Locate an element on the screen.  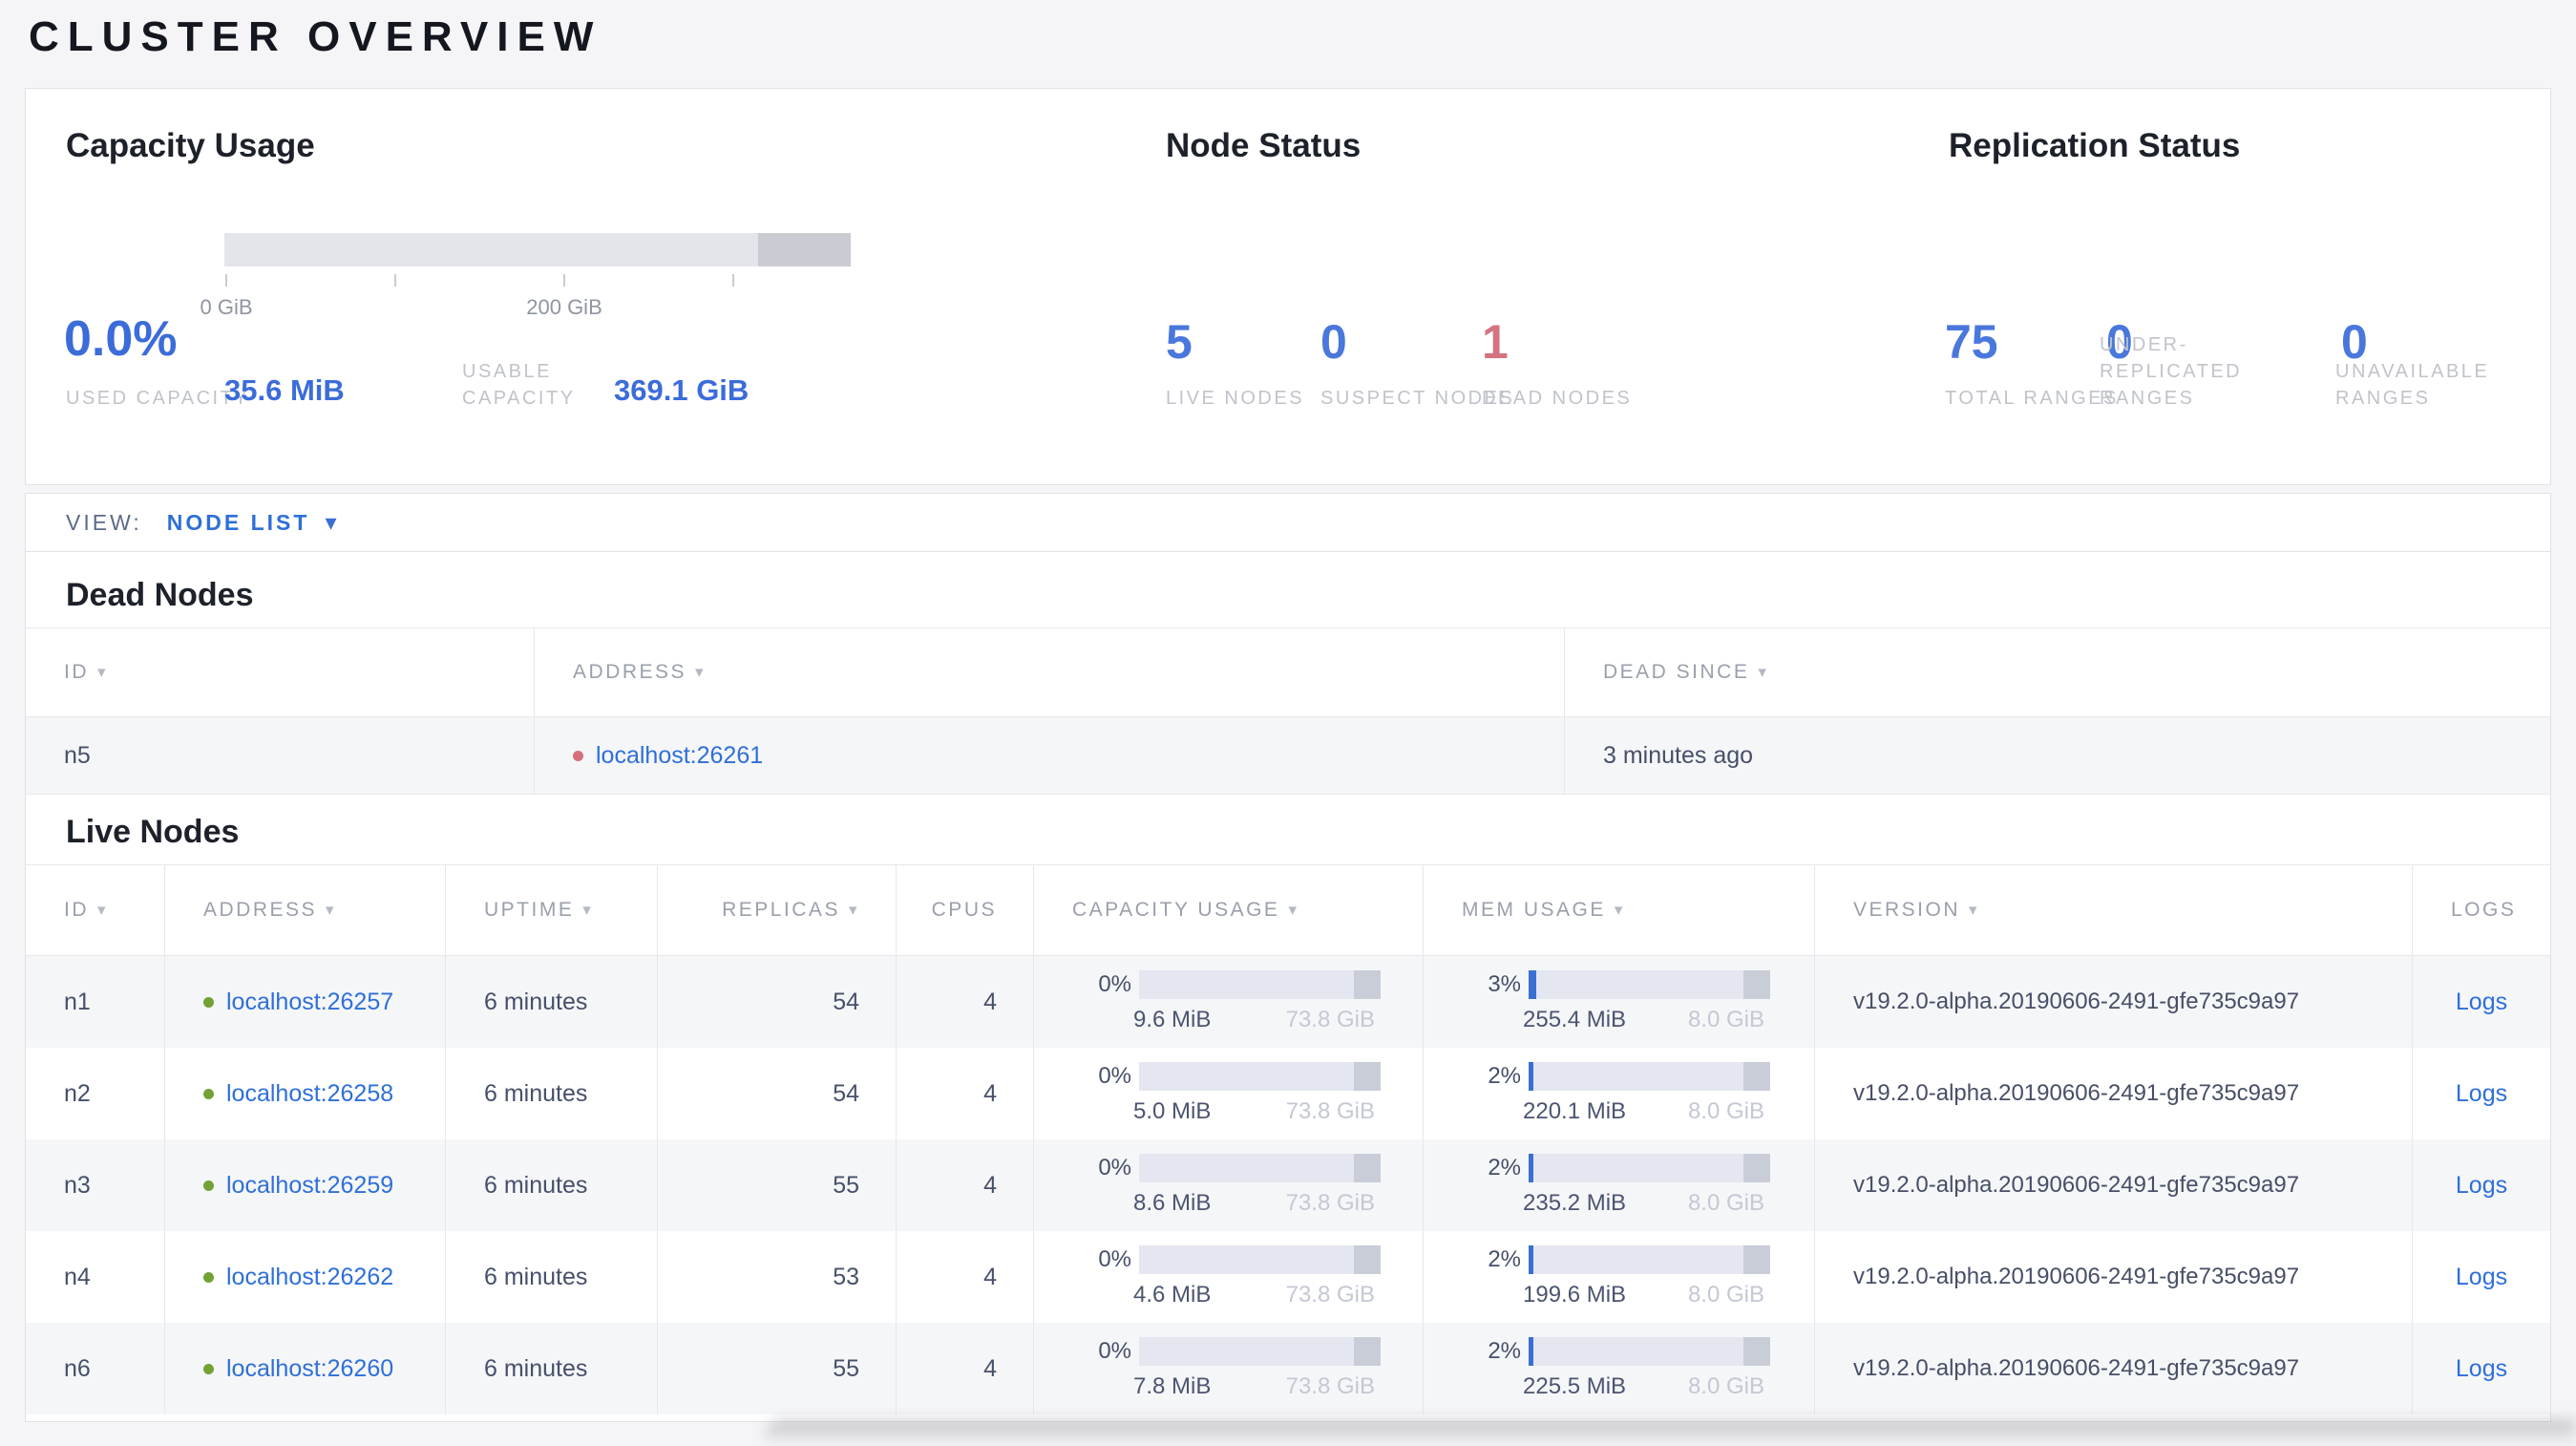
dead-nodes-header-row: ID ▾ ADDRESS ▾ DEAD SINCE ▾ is located at coordinates (1288, 672).